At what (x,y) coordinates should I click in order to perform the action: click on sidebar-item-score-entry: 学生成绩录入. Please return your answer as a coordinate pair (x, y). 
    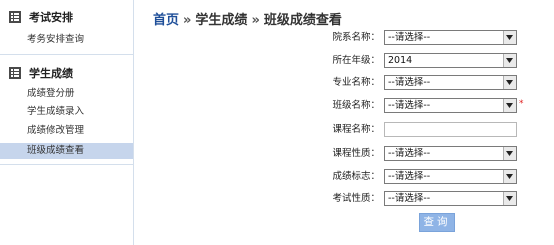
    Looking at the image, I should click on (66, 112).